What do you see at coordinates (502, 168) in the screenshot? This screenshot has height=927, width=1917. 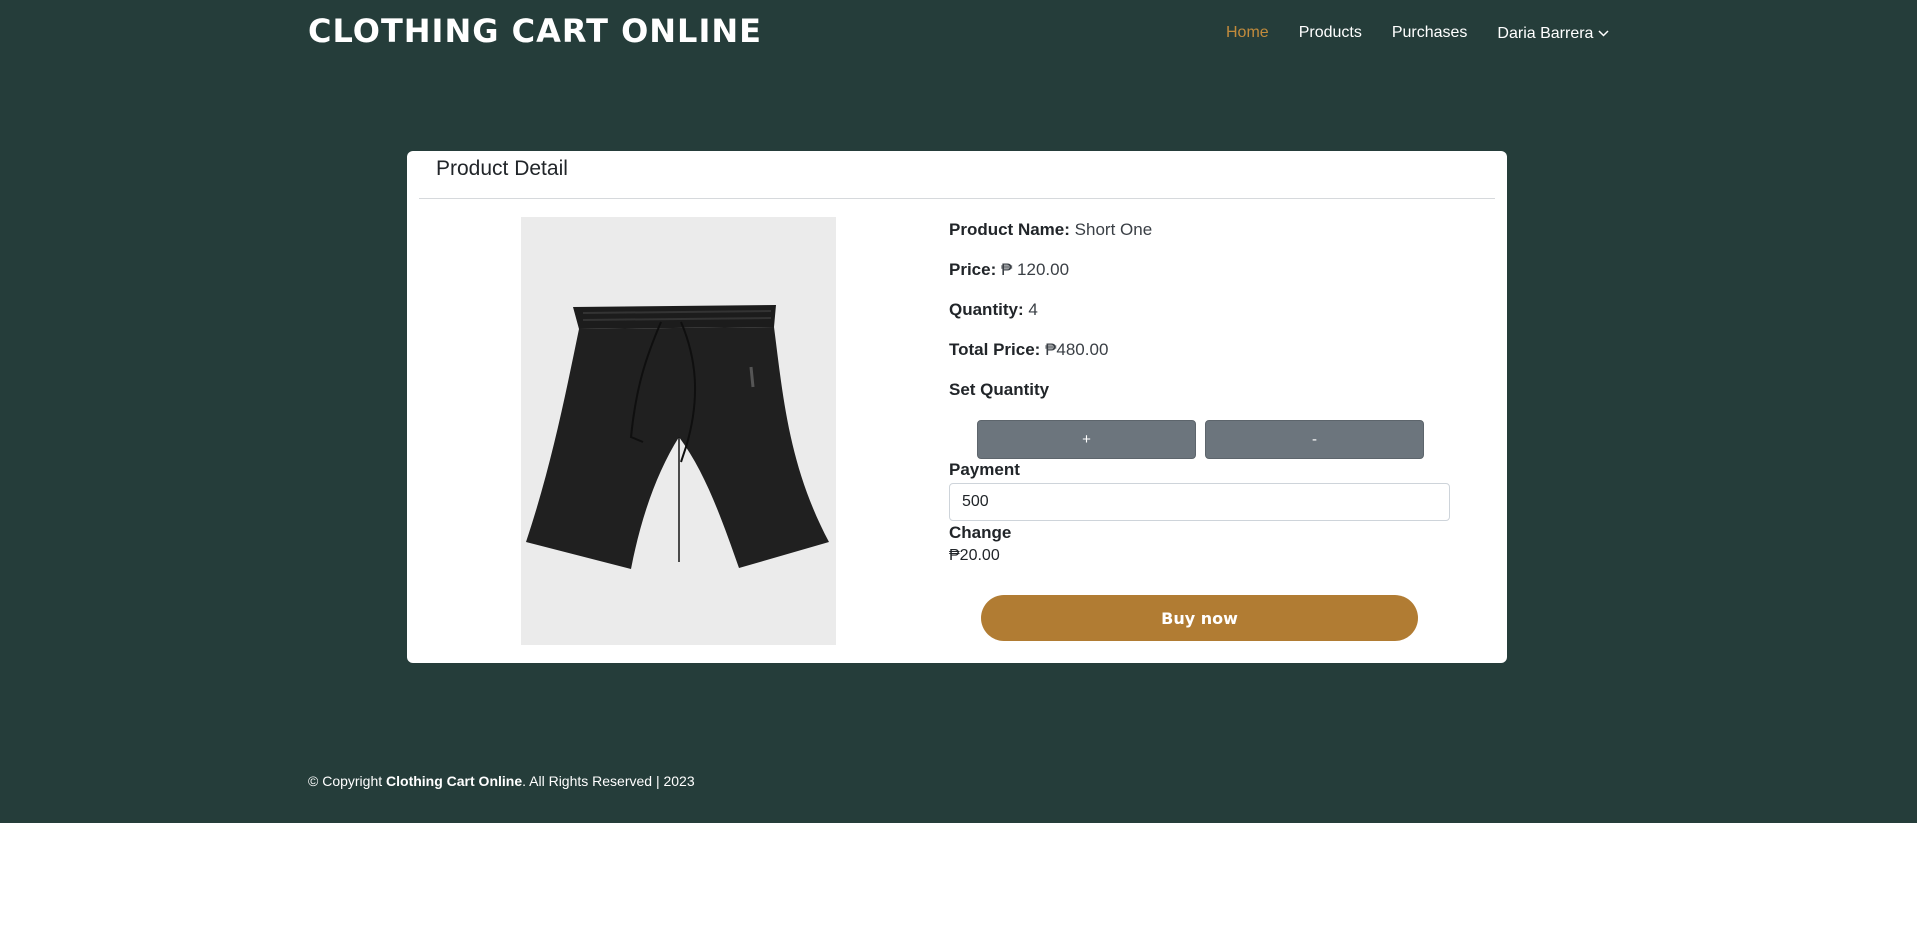 I see `card-title: Product Detail` at bounding box center [502, 168].